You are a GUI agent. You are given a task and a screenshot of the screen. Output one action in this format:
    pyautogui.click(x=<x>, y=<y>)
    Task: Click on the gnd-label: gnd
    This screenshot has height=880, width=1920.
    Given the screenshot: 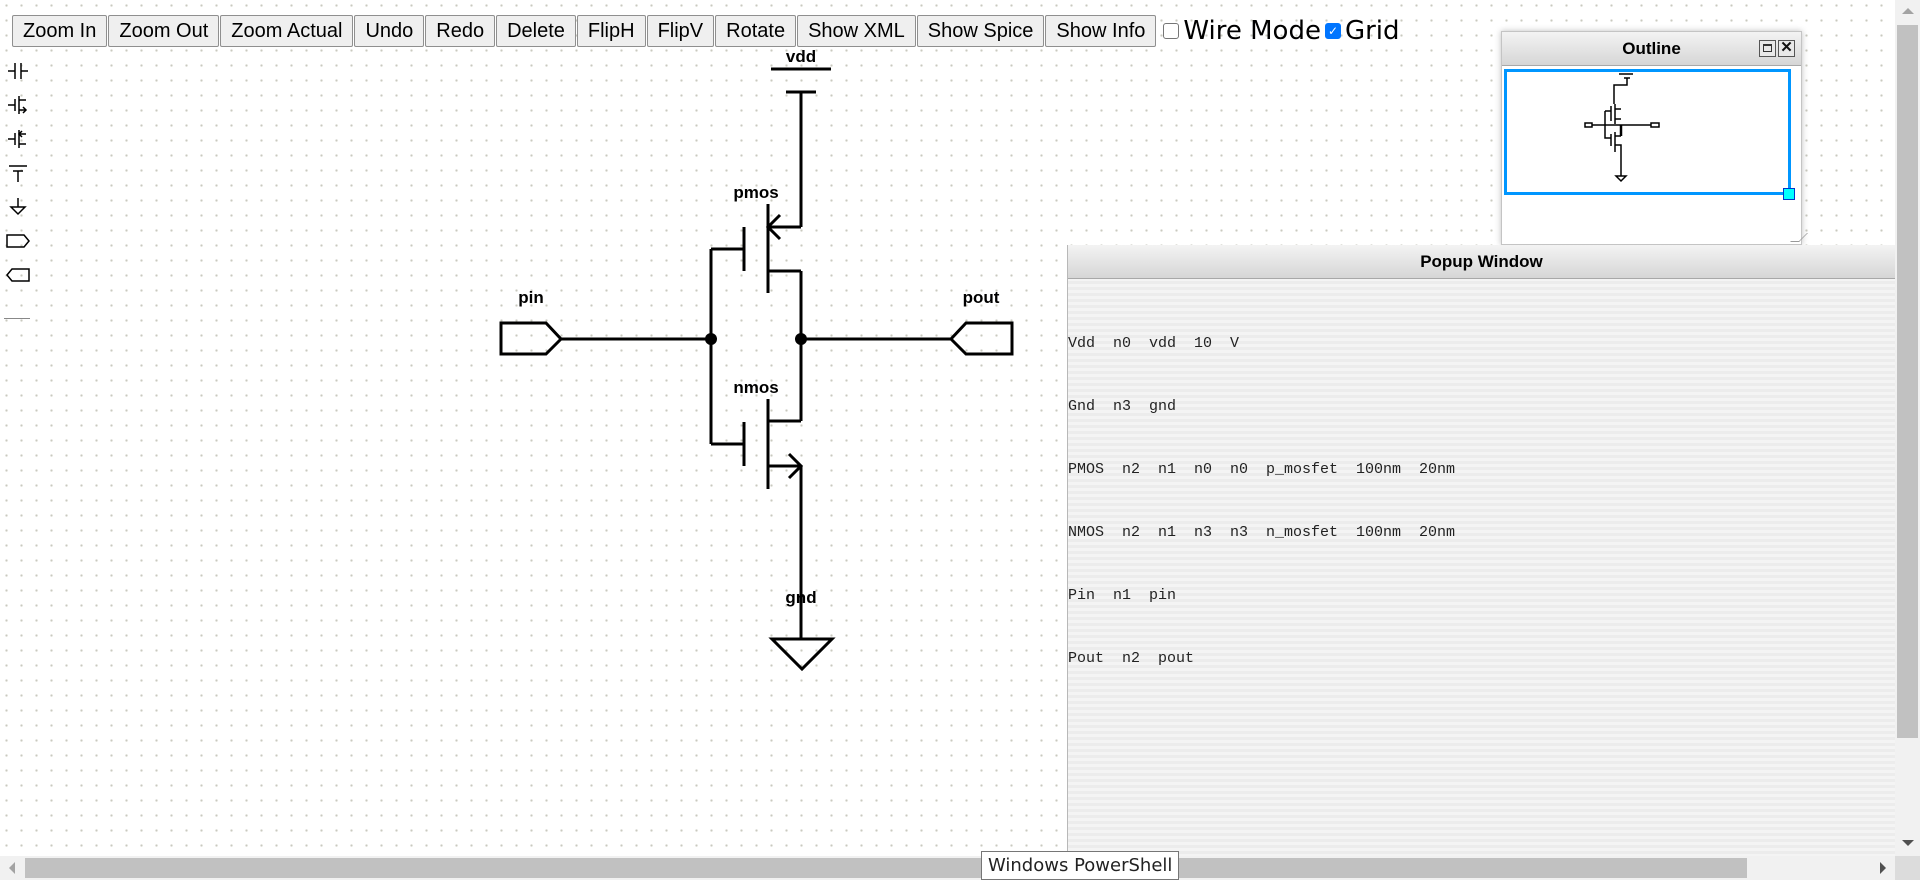 What is the action you would take?
    pyautogui.click(x=800, y=597)
    